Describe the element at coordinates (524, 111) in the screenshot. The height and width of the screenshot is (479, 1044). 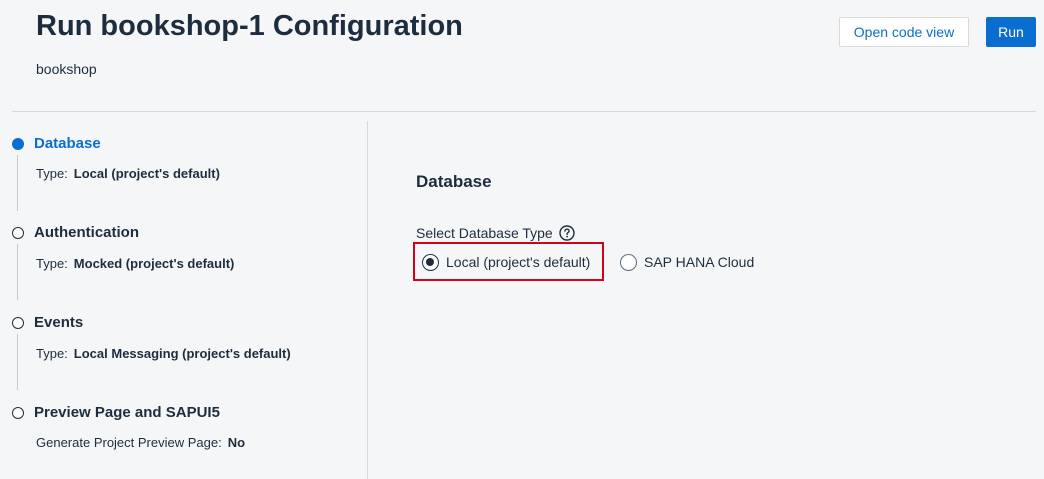
I see `header-divider` at that location.